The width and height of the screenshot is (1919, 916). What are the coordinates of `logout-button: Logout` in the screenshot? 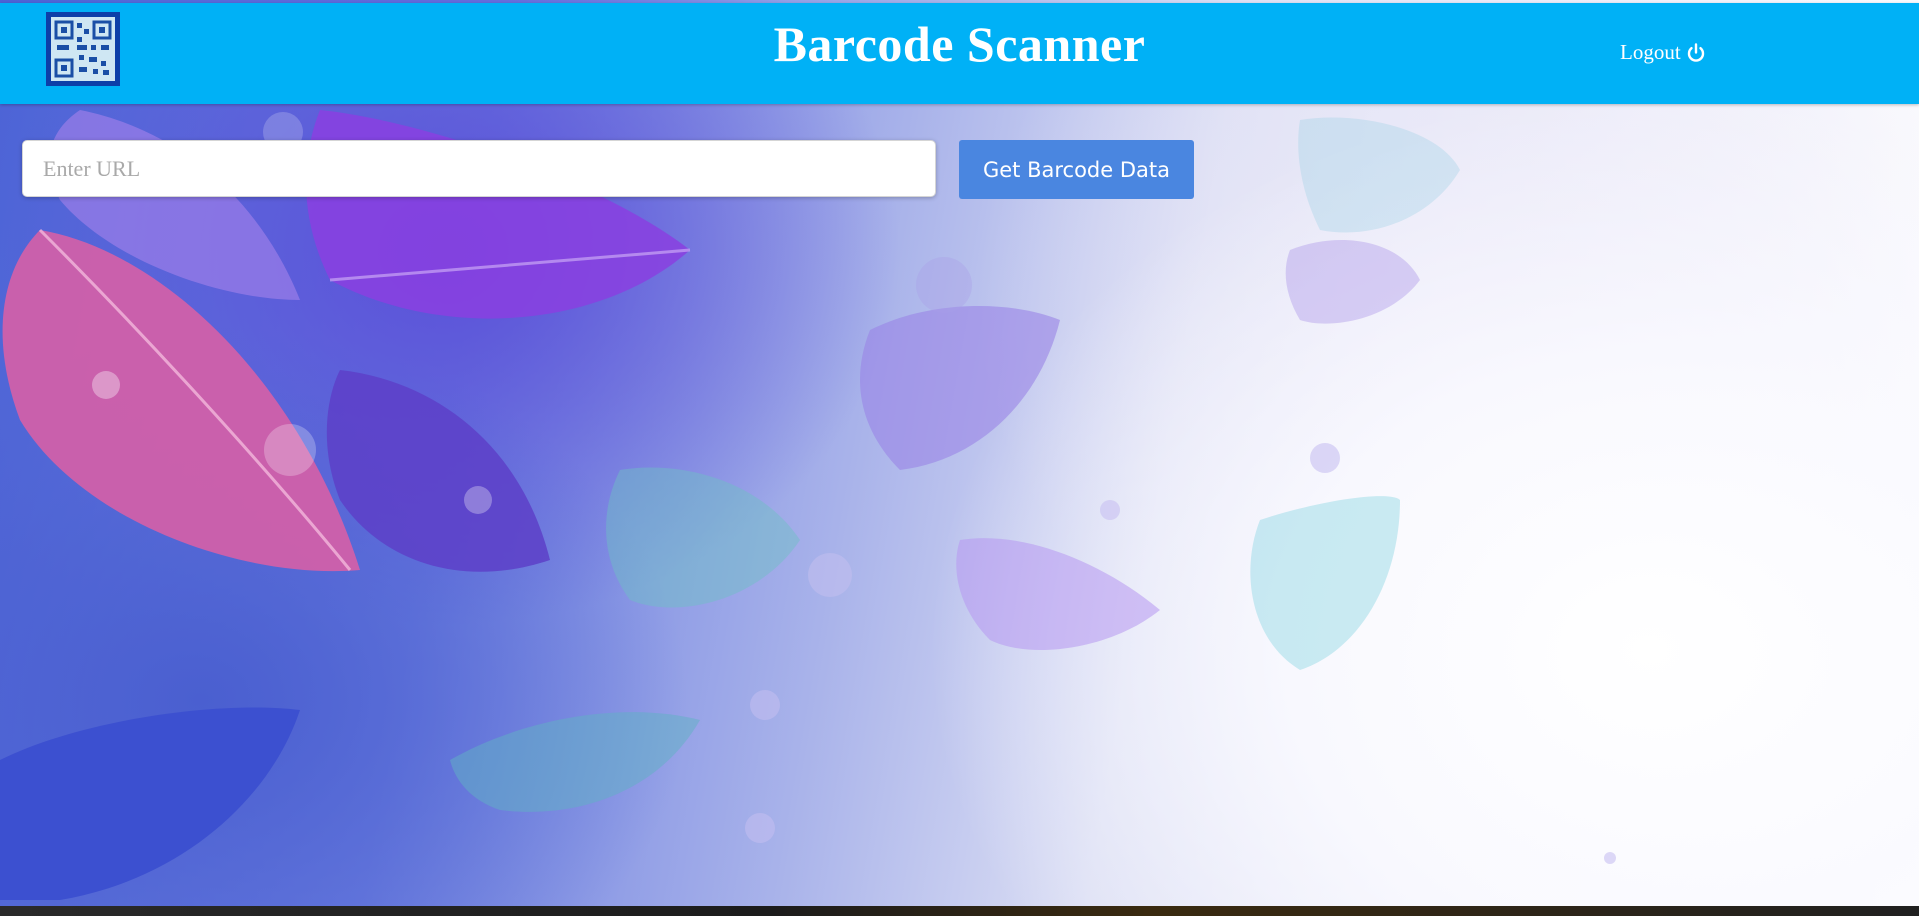 It's located at (1663, 52).